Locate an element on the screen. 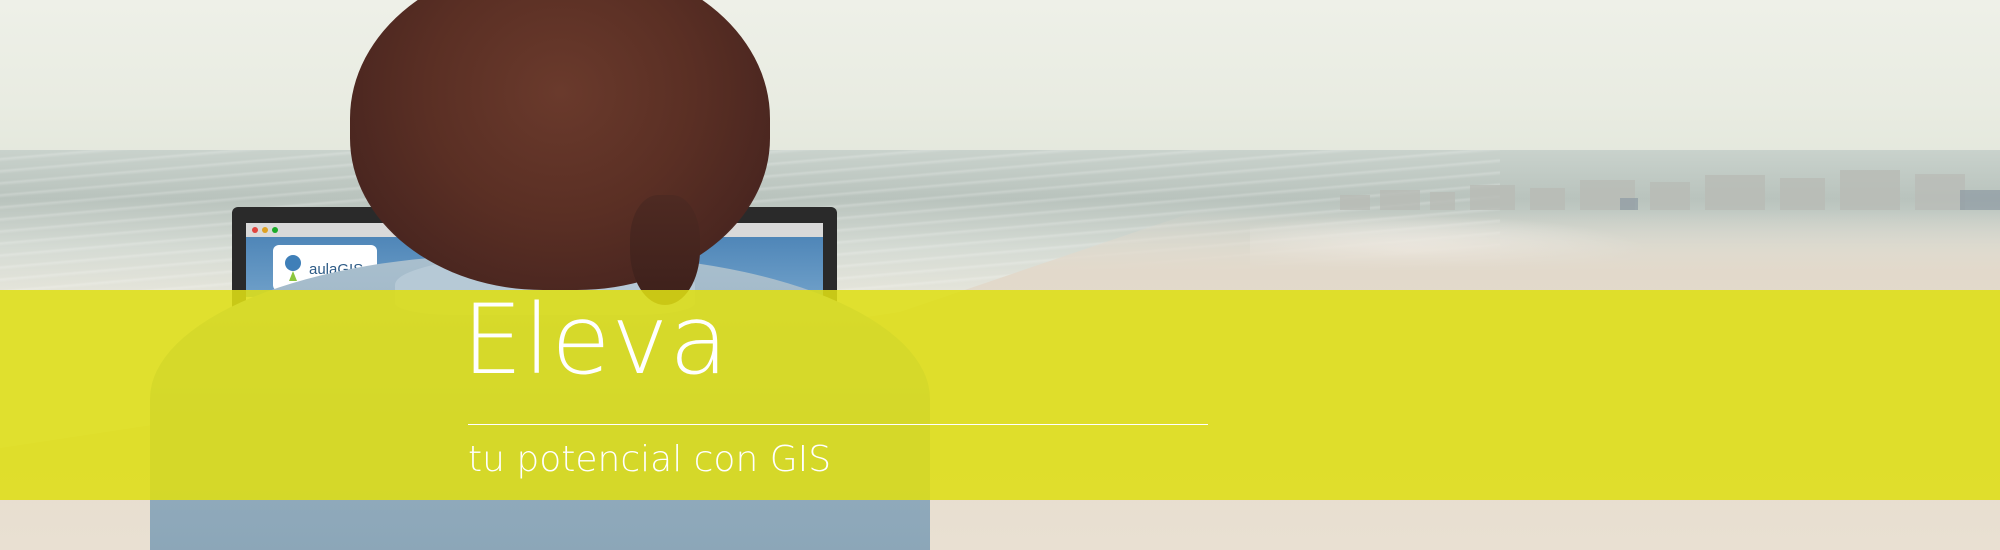  close-dot-icon is located at coordinates (255, 230).